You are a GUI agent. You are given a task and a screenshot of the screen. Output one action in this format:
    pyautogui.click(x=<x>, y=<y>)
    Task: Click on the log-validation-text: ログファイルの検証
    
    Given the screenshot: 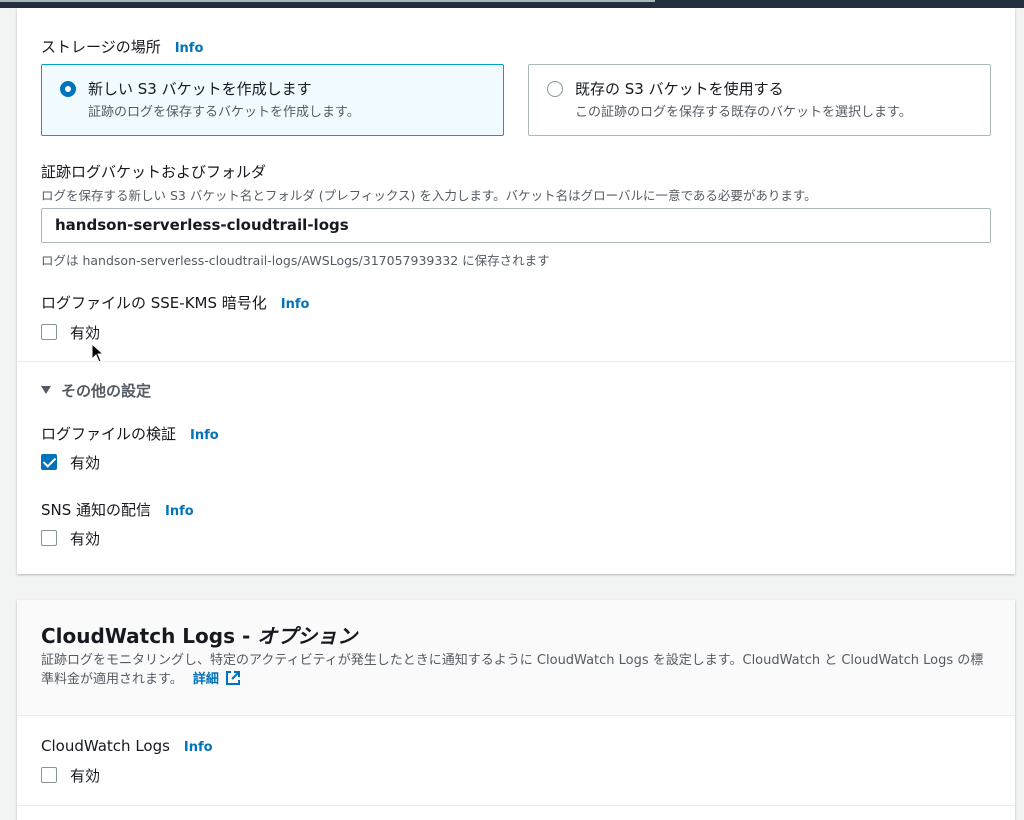 What is the action you would take?
    pyautogui.click(x=109, y=434)
    